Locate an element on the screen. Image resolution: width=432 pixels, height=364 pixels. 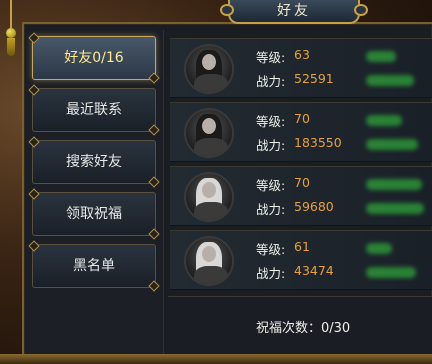
blessing-footer: 祝福次数：0/30 is located at coordinates (300, 325).